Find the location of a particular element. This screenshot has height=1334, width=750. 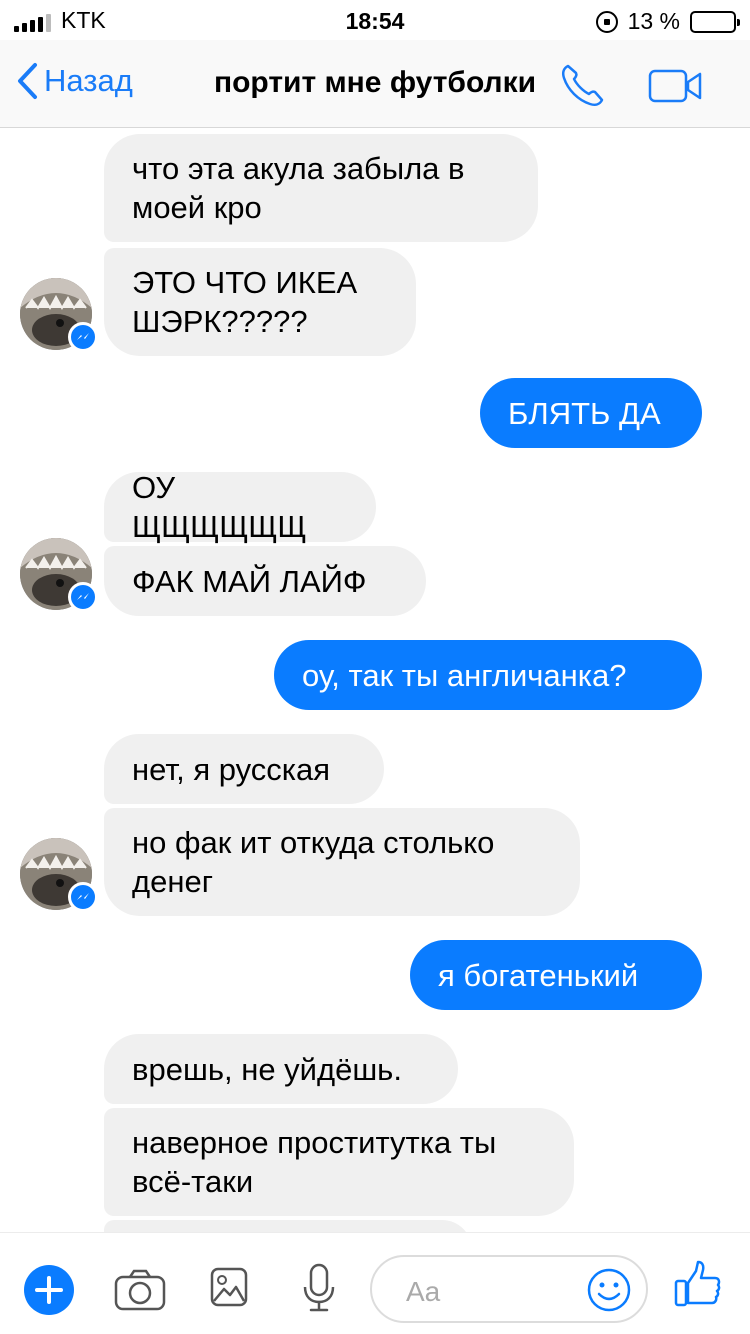

battery-percent: 13 % is located at coordinates (653, 21).